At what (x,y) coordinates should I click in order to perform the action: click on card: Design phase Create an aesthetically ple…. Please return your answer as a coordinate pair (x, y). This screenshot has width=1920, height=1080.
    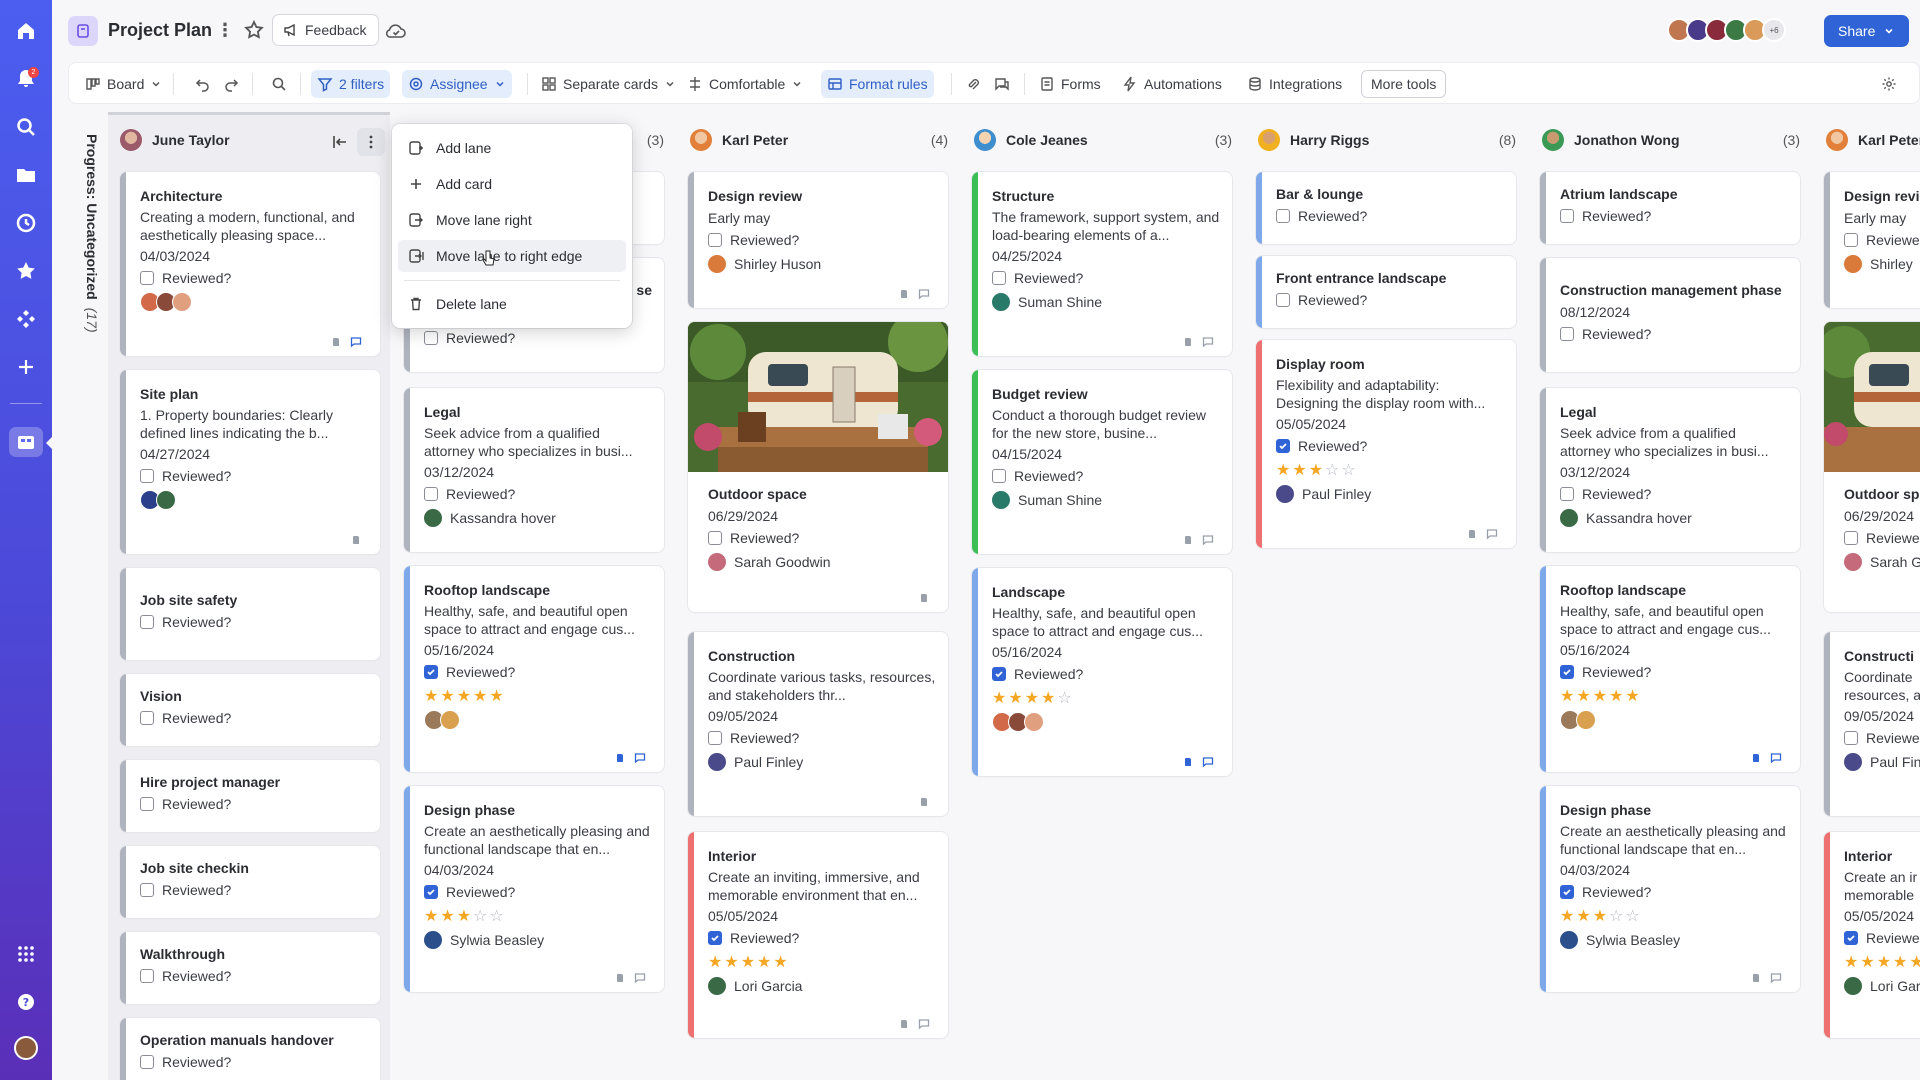
    Looking at the image, I should click on (1670, 889).